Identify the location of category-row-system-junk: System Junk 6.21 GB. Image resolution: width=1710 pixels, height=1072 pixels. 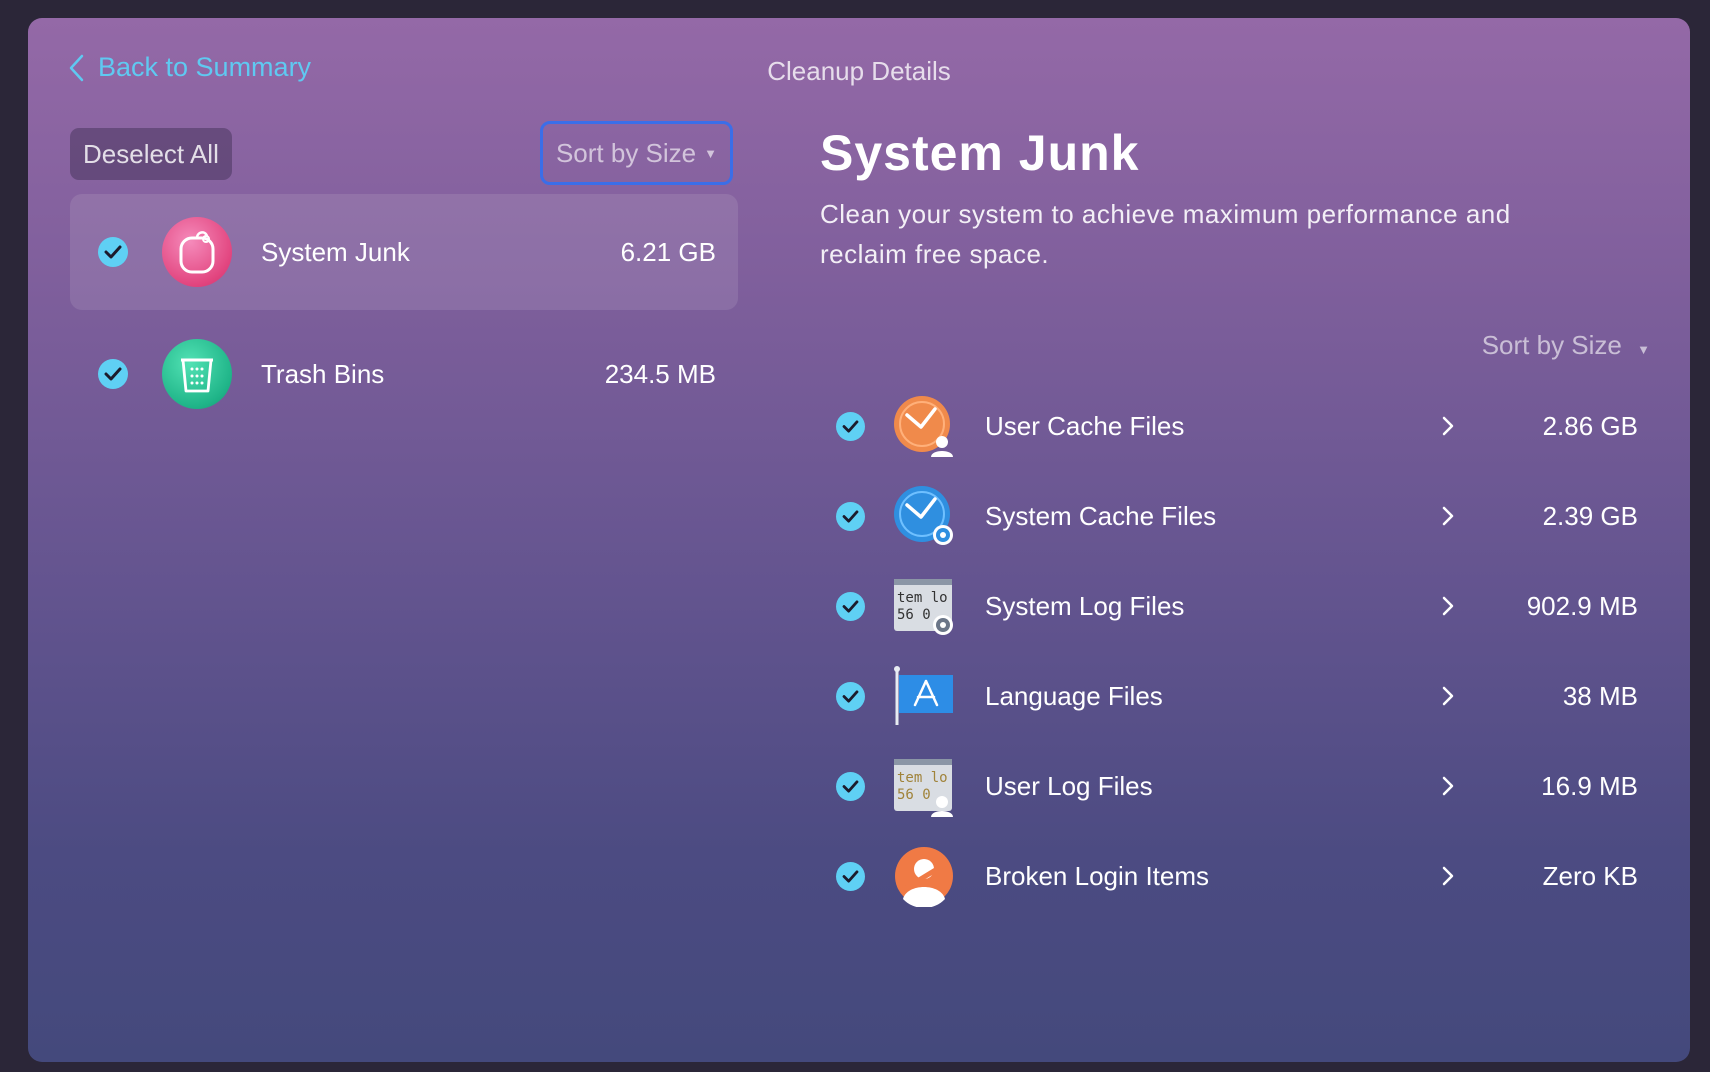
(404, 252).